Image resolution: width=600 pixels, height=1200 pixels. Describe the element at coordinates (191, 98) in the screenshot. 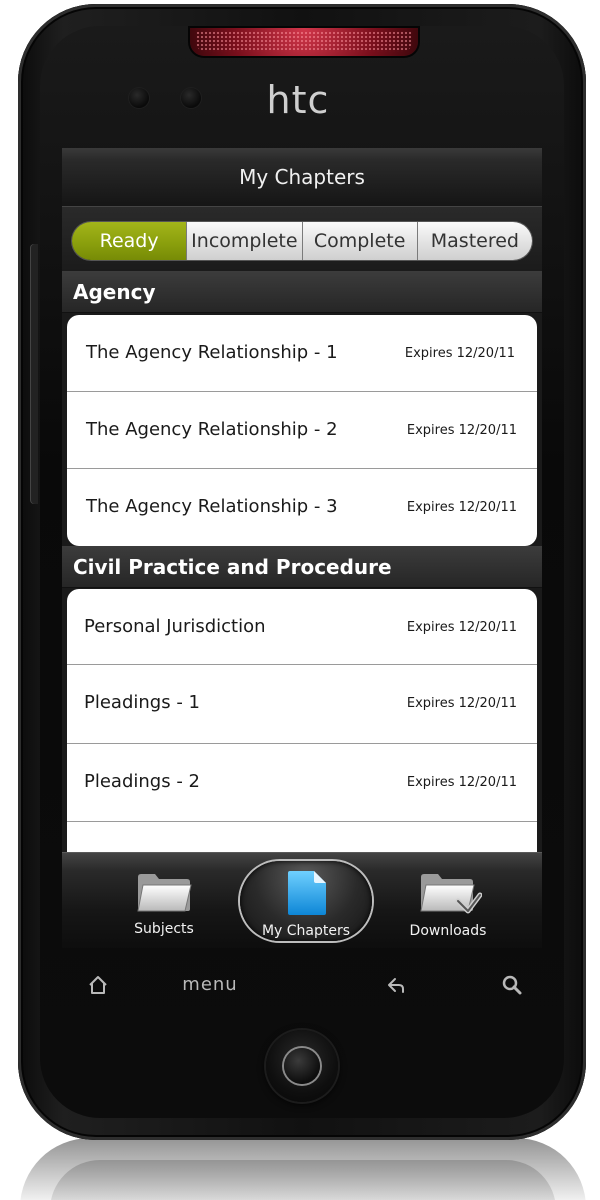

I see `front-camera` at that location.